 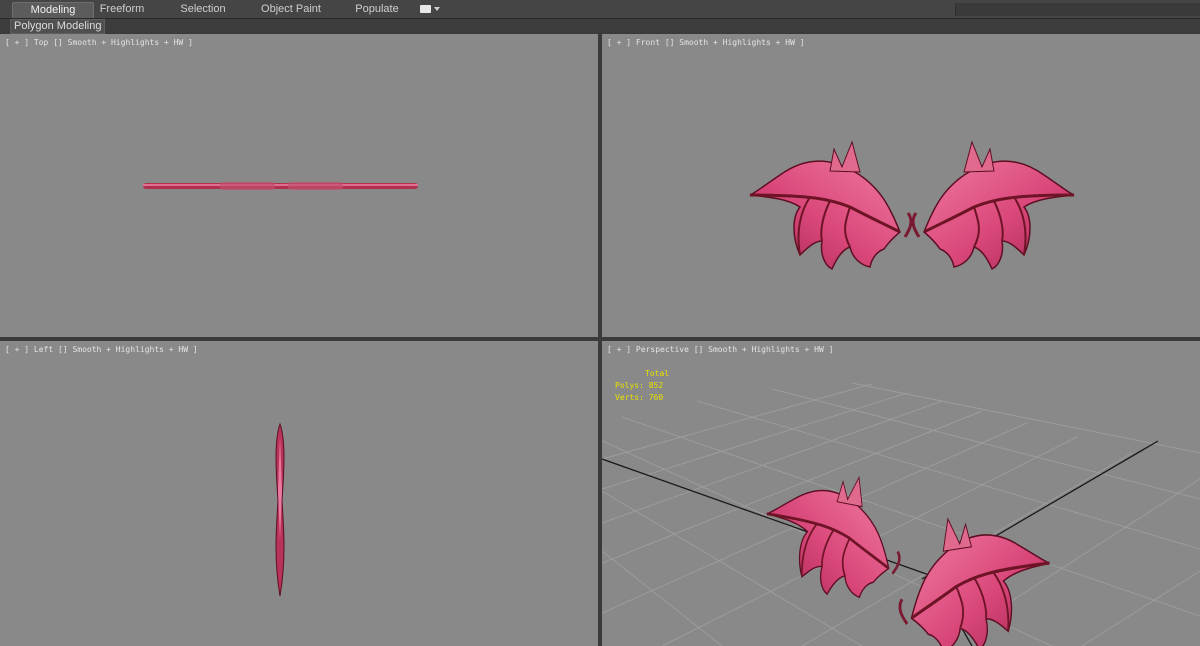 What do you see at coordinates (377, 9) in the screenshot?
I see `tab-populate: Populate` at bounding box center [377, 9].